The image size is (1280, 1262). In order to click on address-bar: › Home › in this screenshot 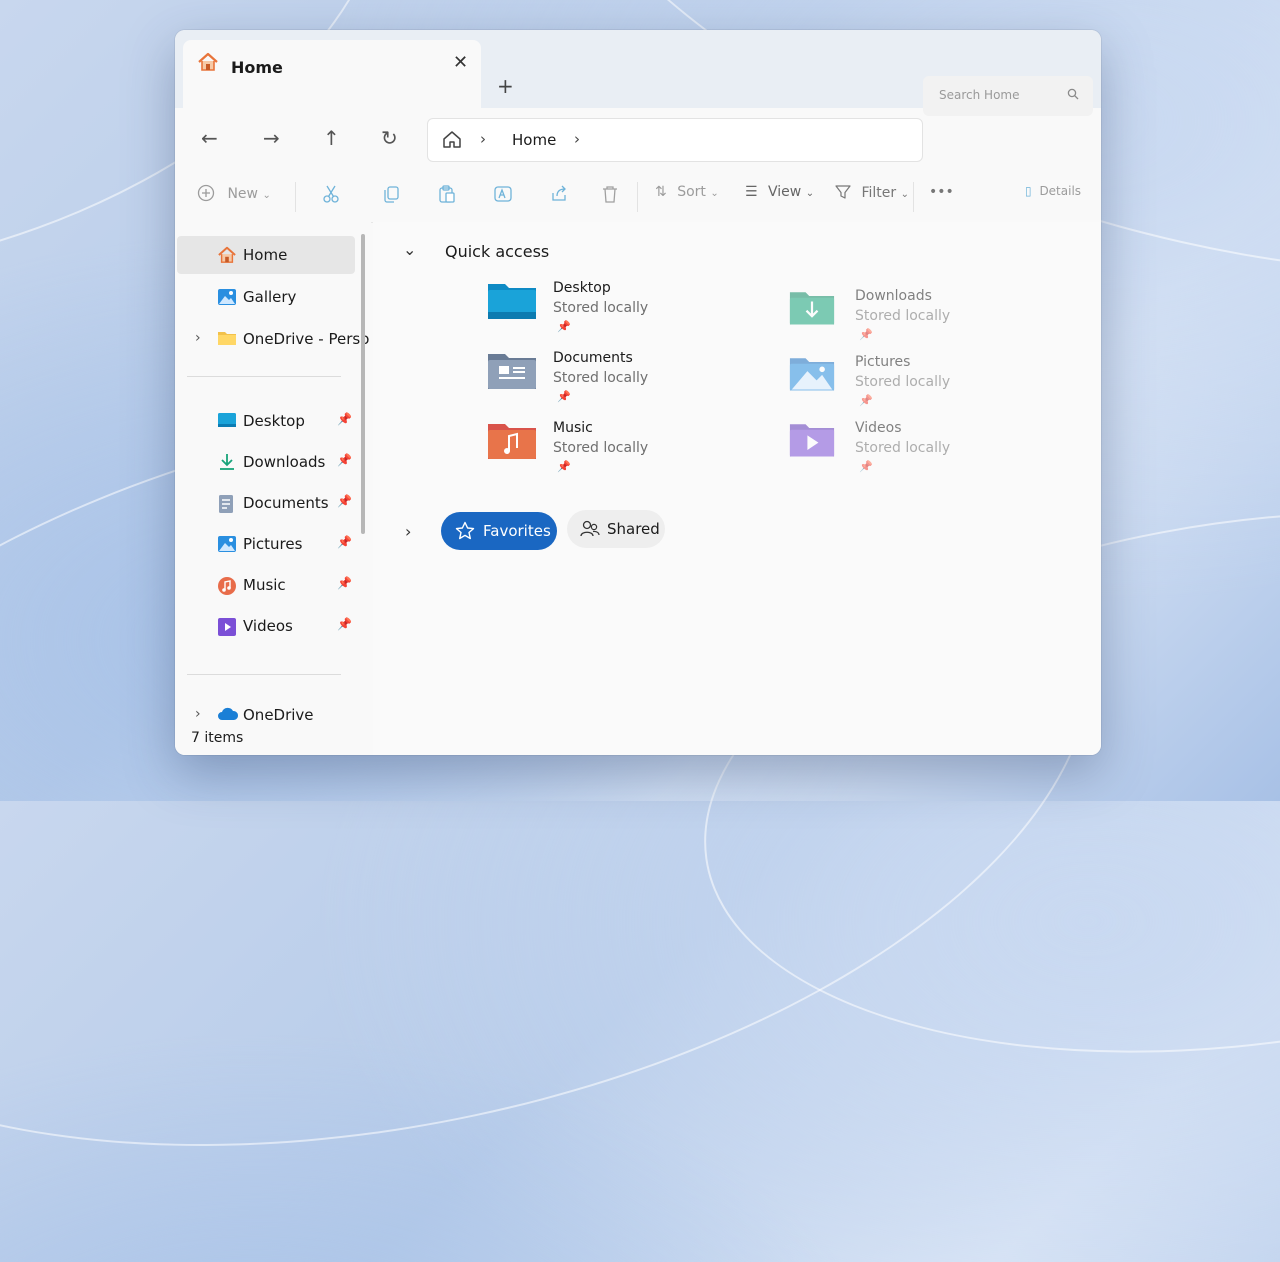, I will do `click(675, 140)`.